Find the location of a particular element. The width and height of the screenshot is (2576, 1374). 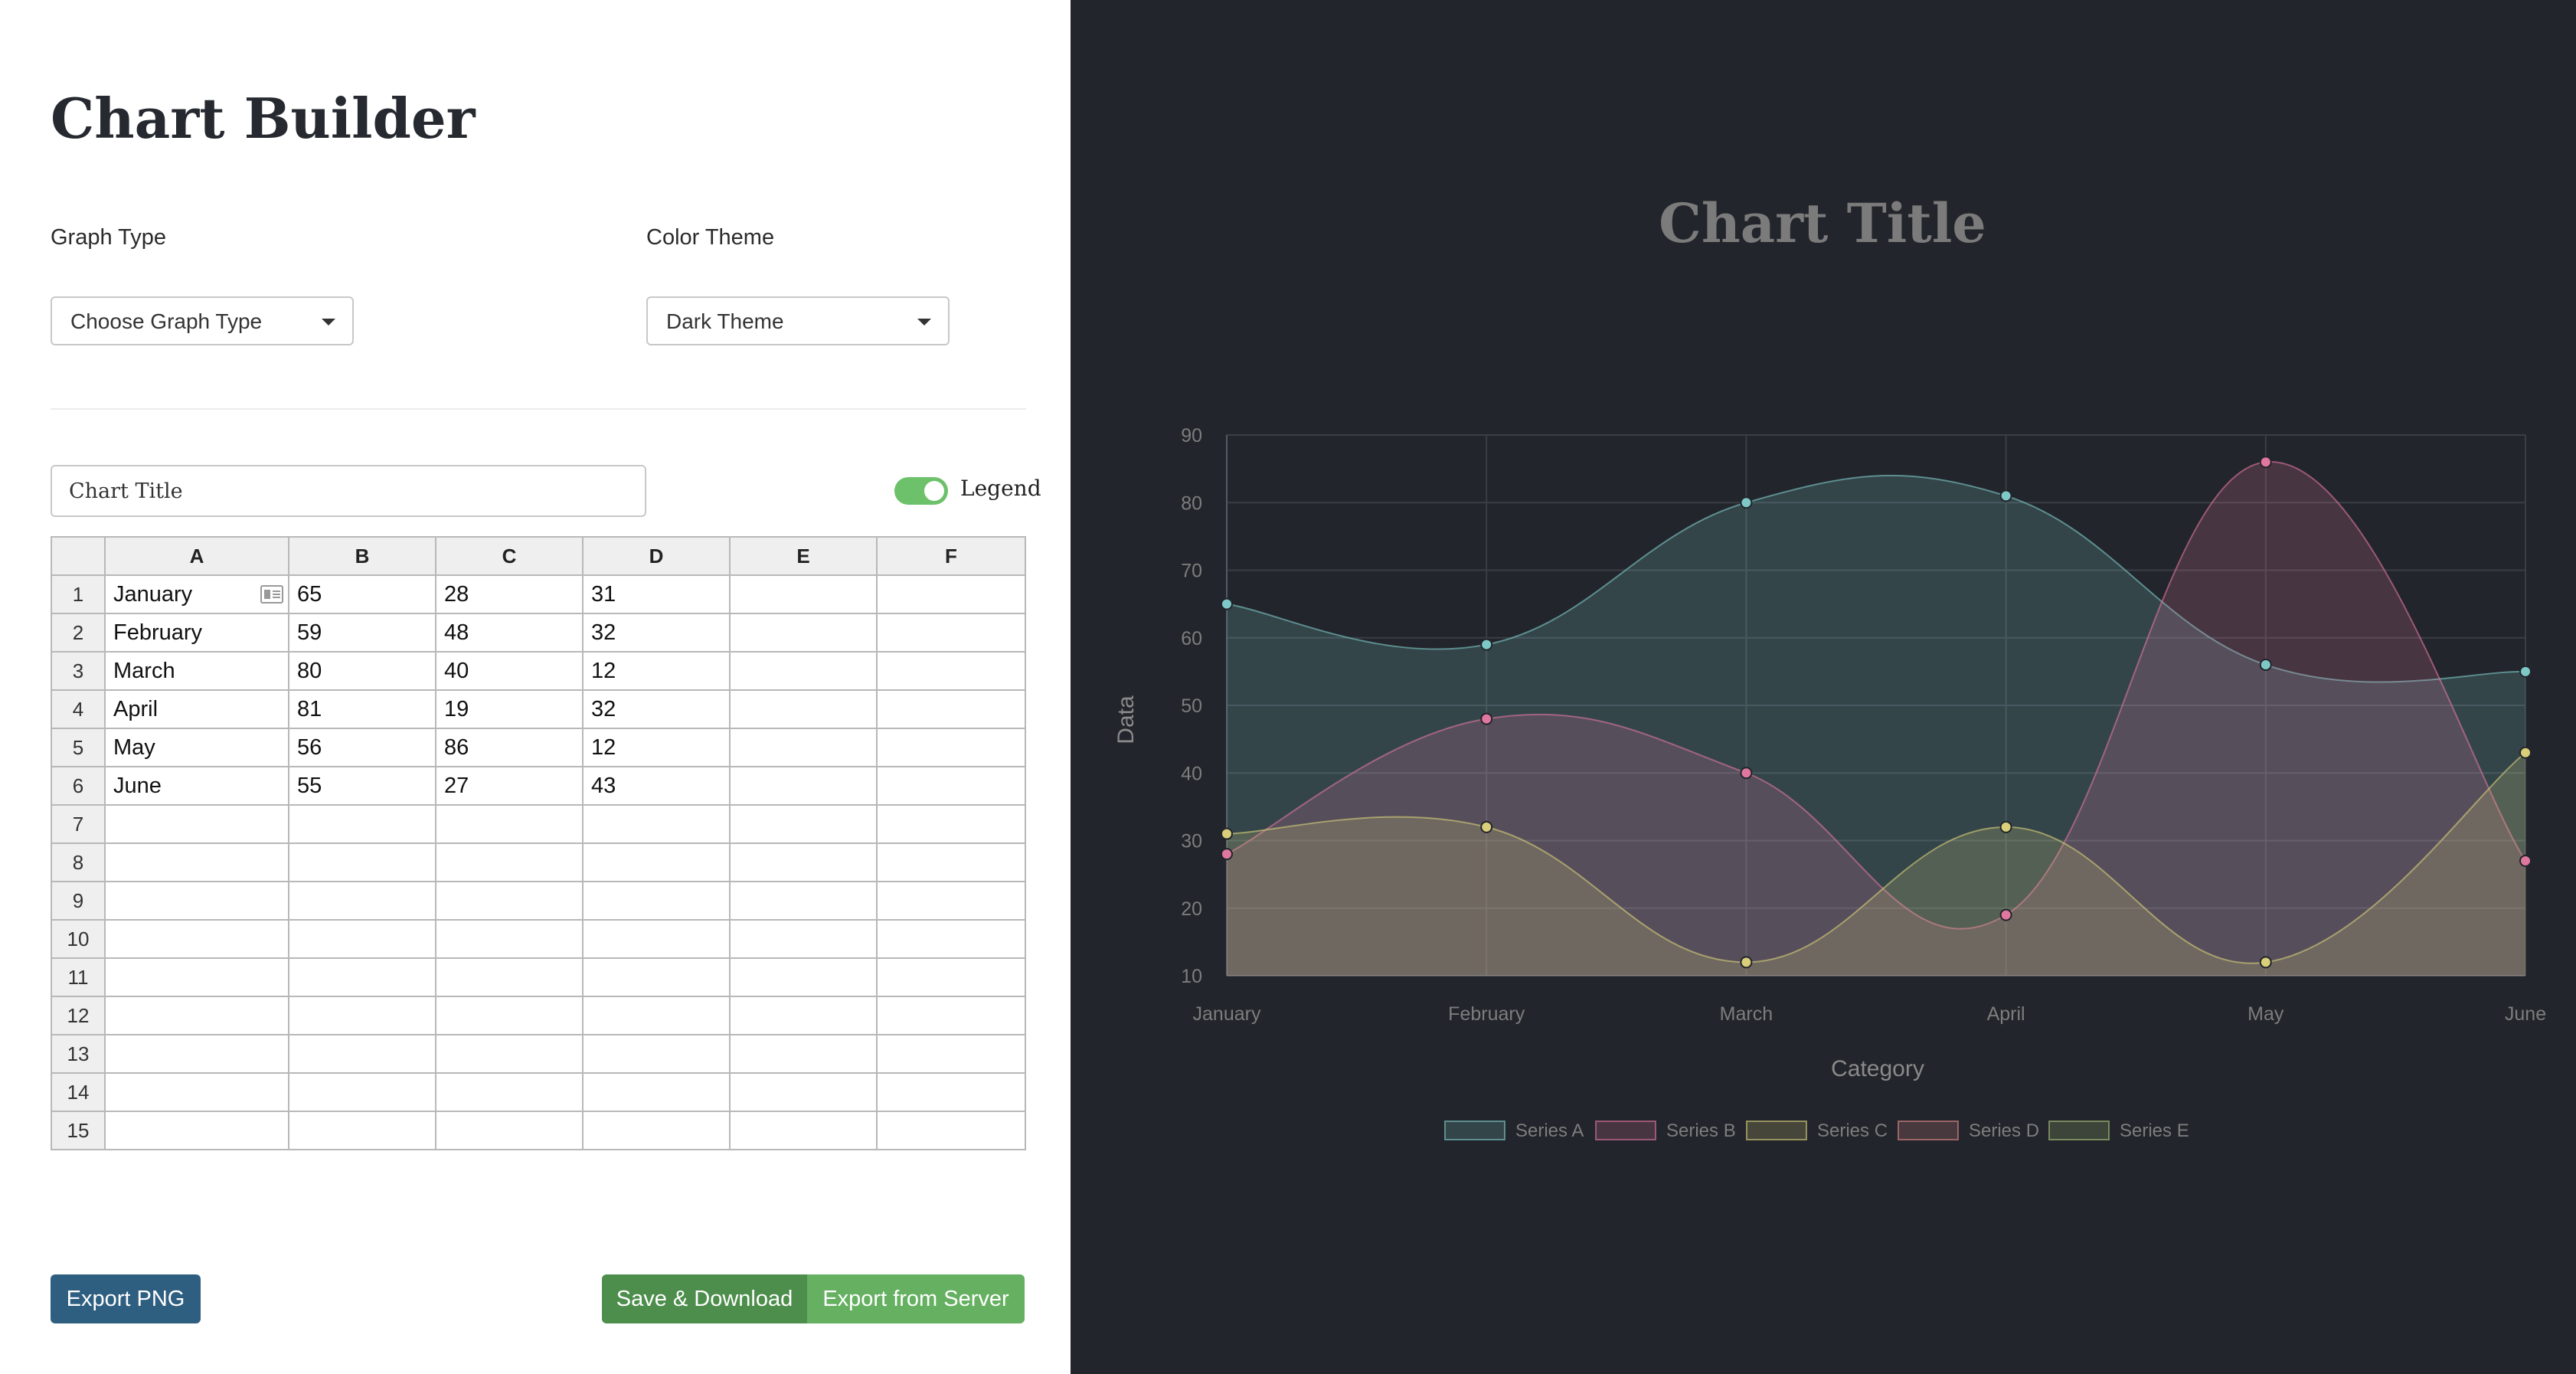

row-number: 11 is located at coordinates (78, 977).